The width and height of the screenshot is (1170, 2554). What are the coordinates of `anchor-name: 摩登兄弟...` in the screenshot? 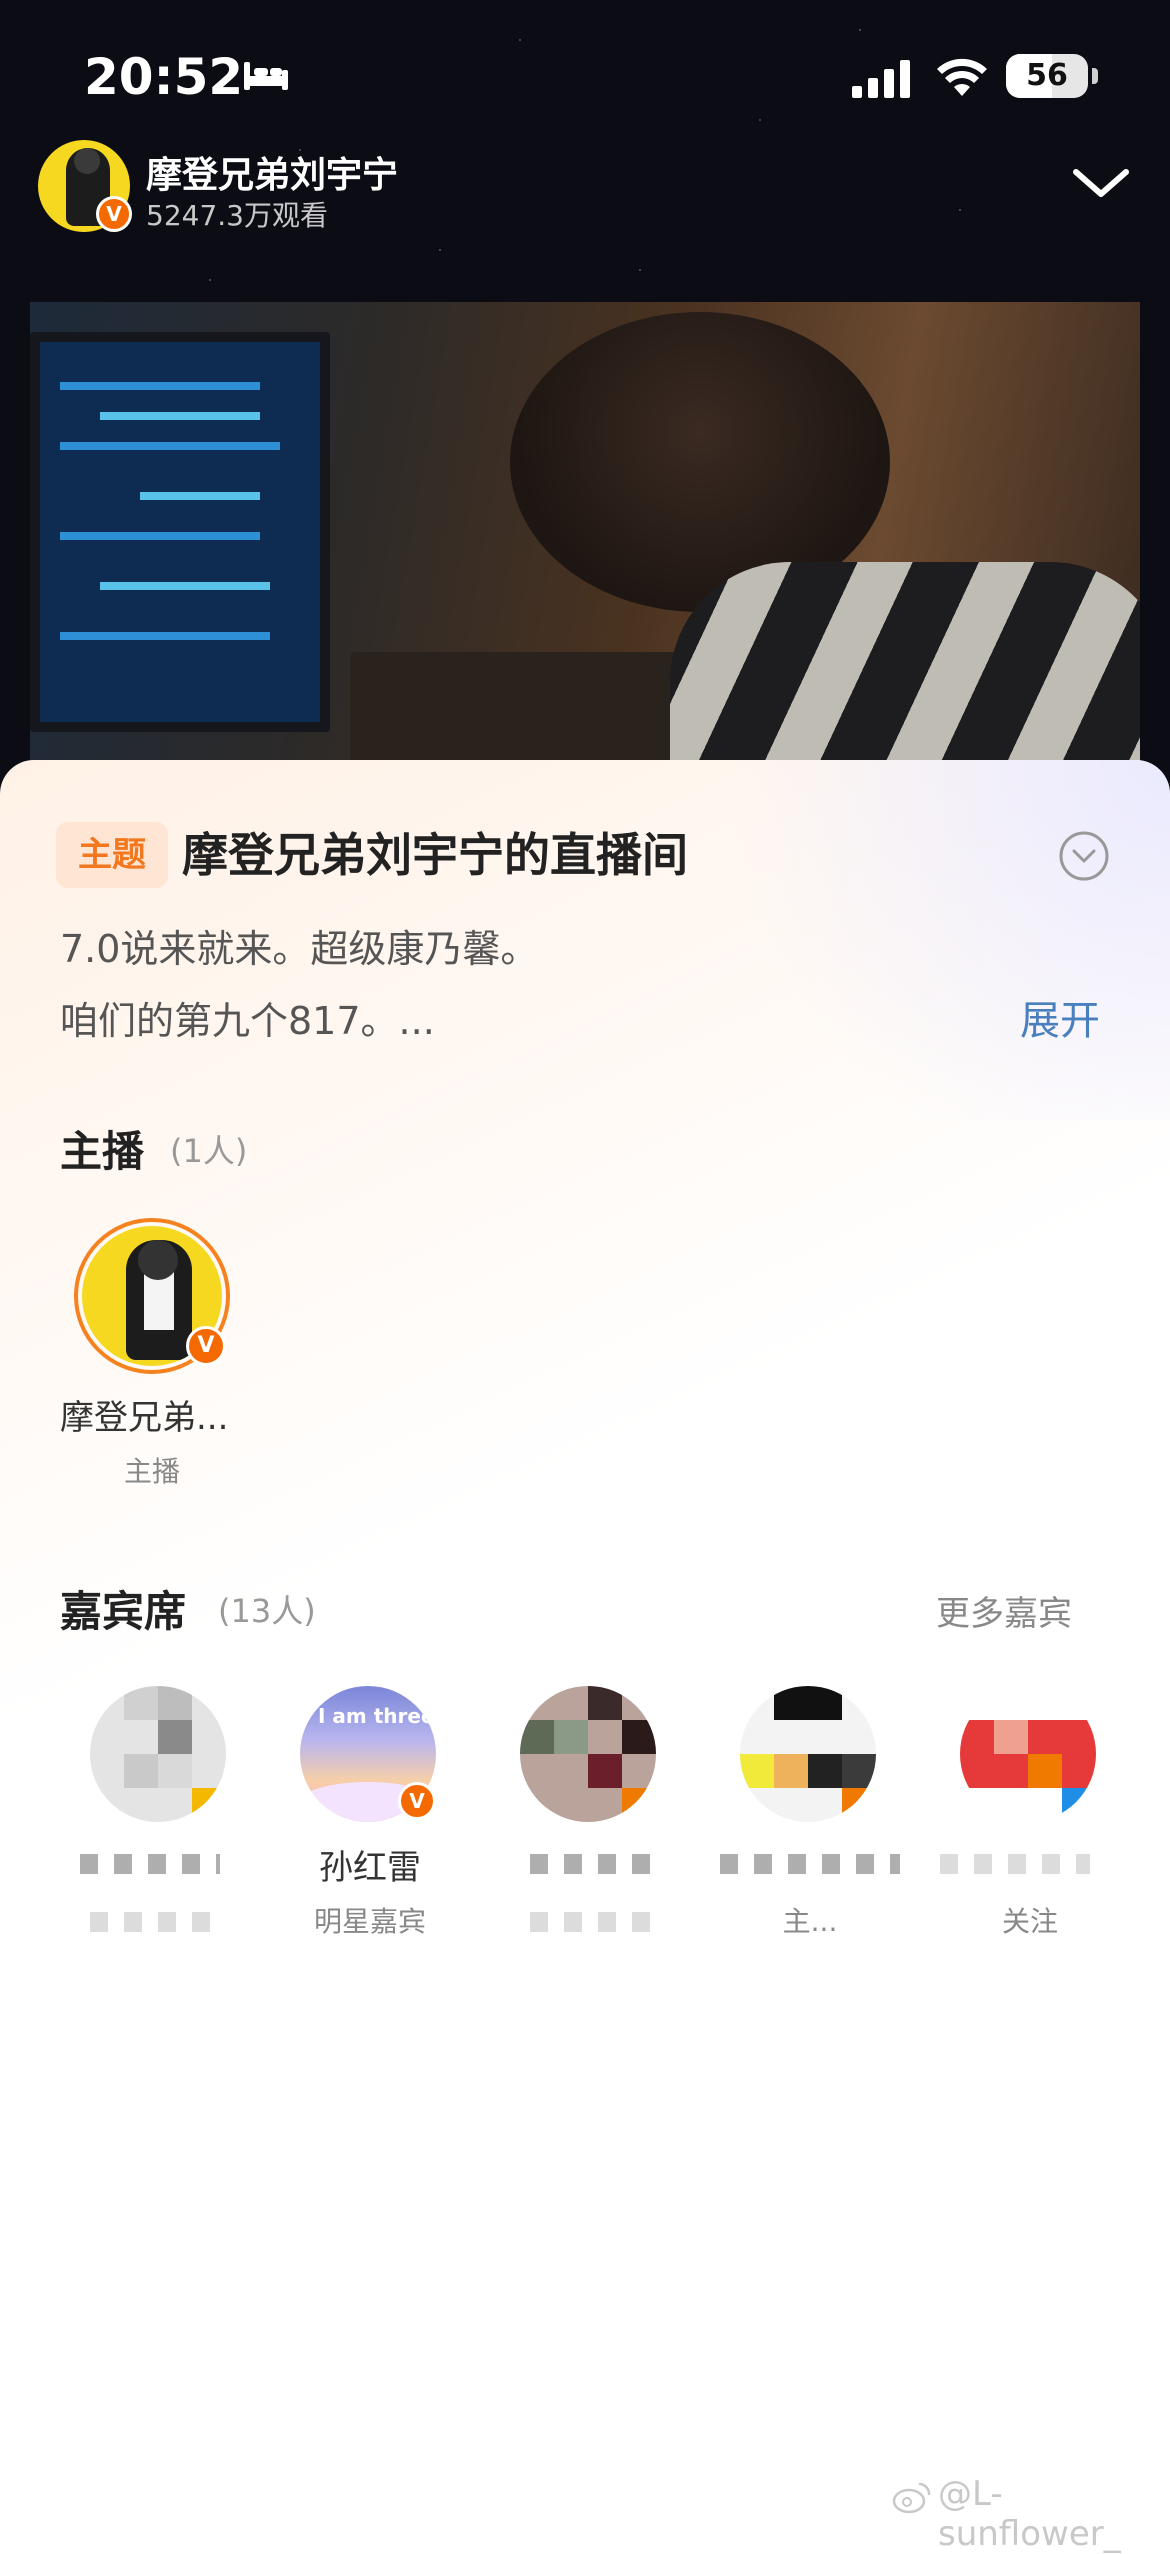 It's located at (144, 1414).